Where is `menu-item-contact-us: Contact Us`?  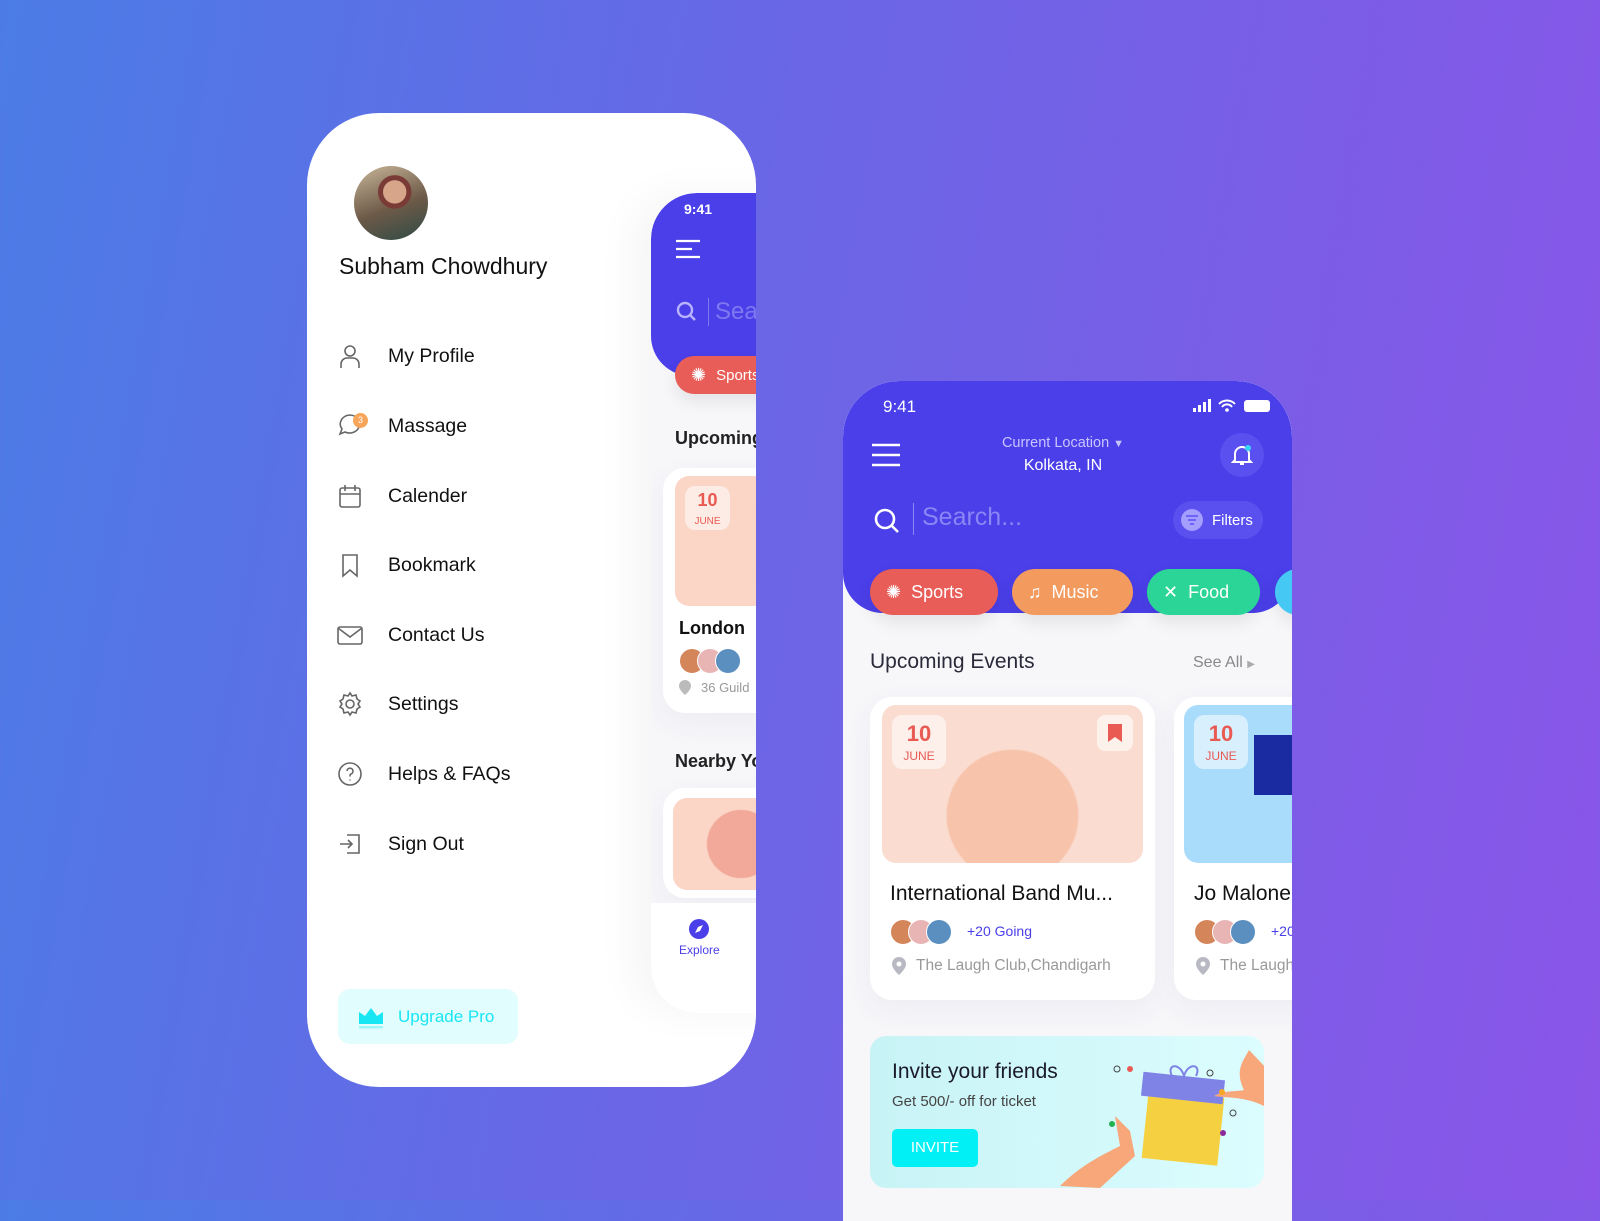 menu-item-contact-us: Contact Us is located at coordinates (410, 635).